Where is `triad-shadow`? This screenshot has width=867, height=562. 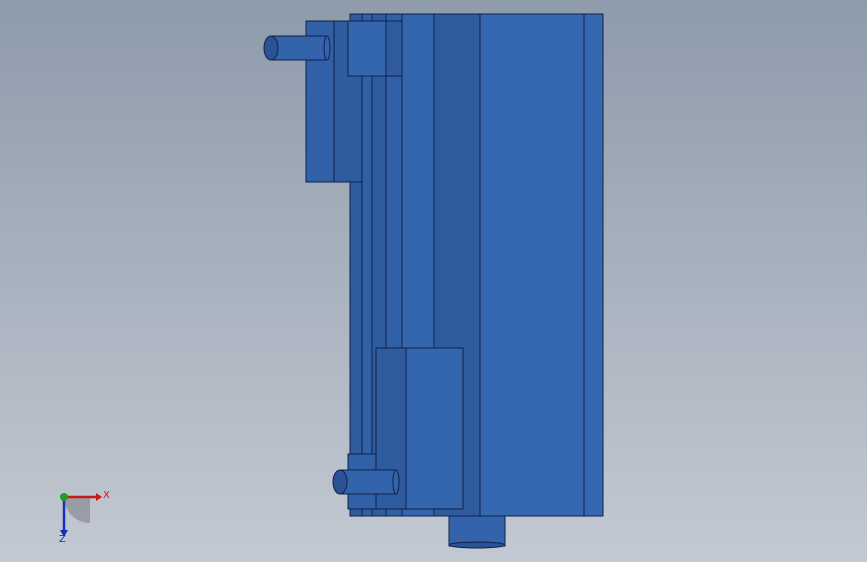 triad-shadow is located at coordinates (77, 510).